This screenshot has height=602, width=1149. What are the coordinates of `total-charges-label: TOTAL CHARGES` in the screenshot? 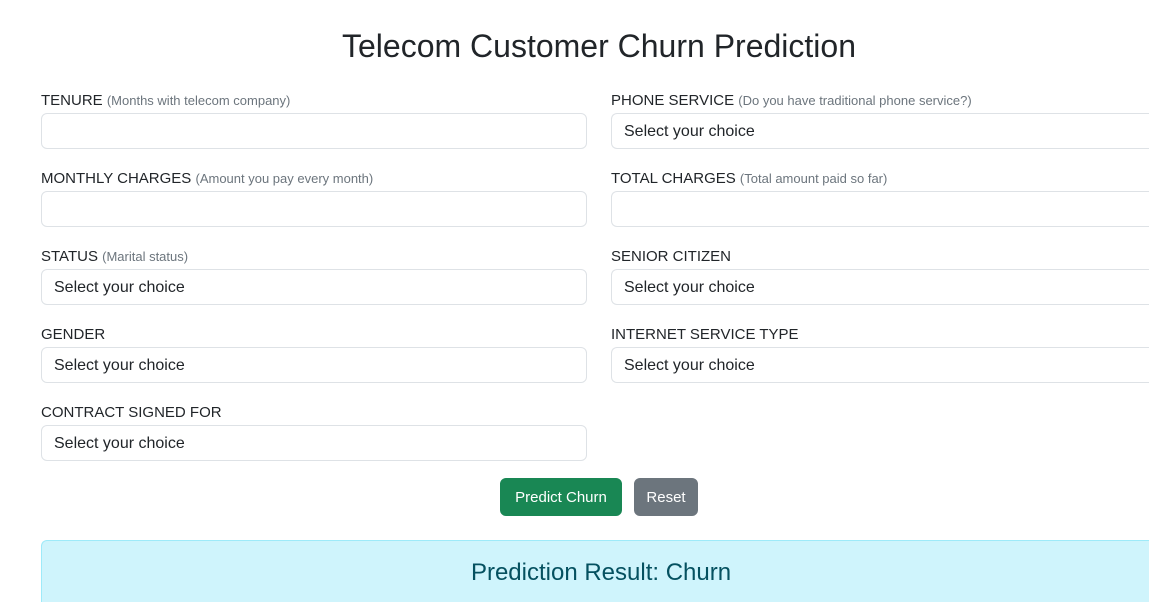 It's located at (673, 178).